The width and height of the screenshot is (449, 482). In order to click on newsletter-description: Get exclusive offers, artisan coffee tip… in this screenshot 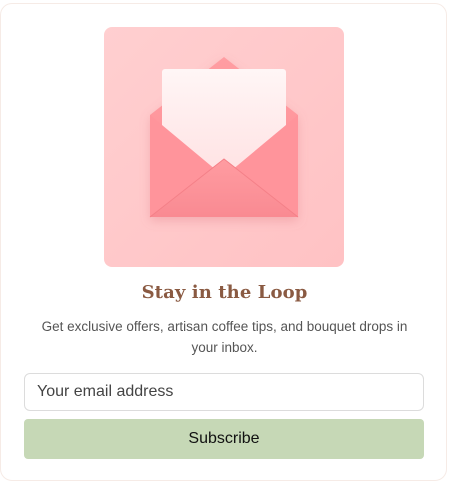, I will do `click(224, 337)`.